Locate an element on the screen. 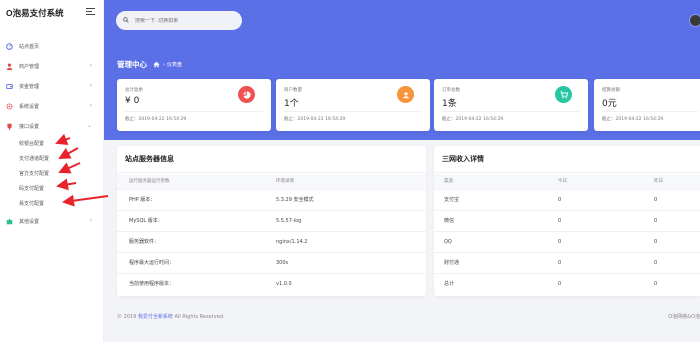 Image resolution: width=700 pixels, height=342 pixels. topbar is located at coordinates (402, 20).